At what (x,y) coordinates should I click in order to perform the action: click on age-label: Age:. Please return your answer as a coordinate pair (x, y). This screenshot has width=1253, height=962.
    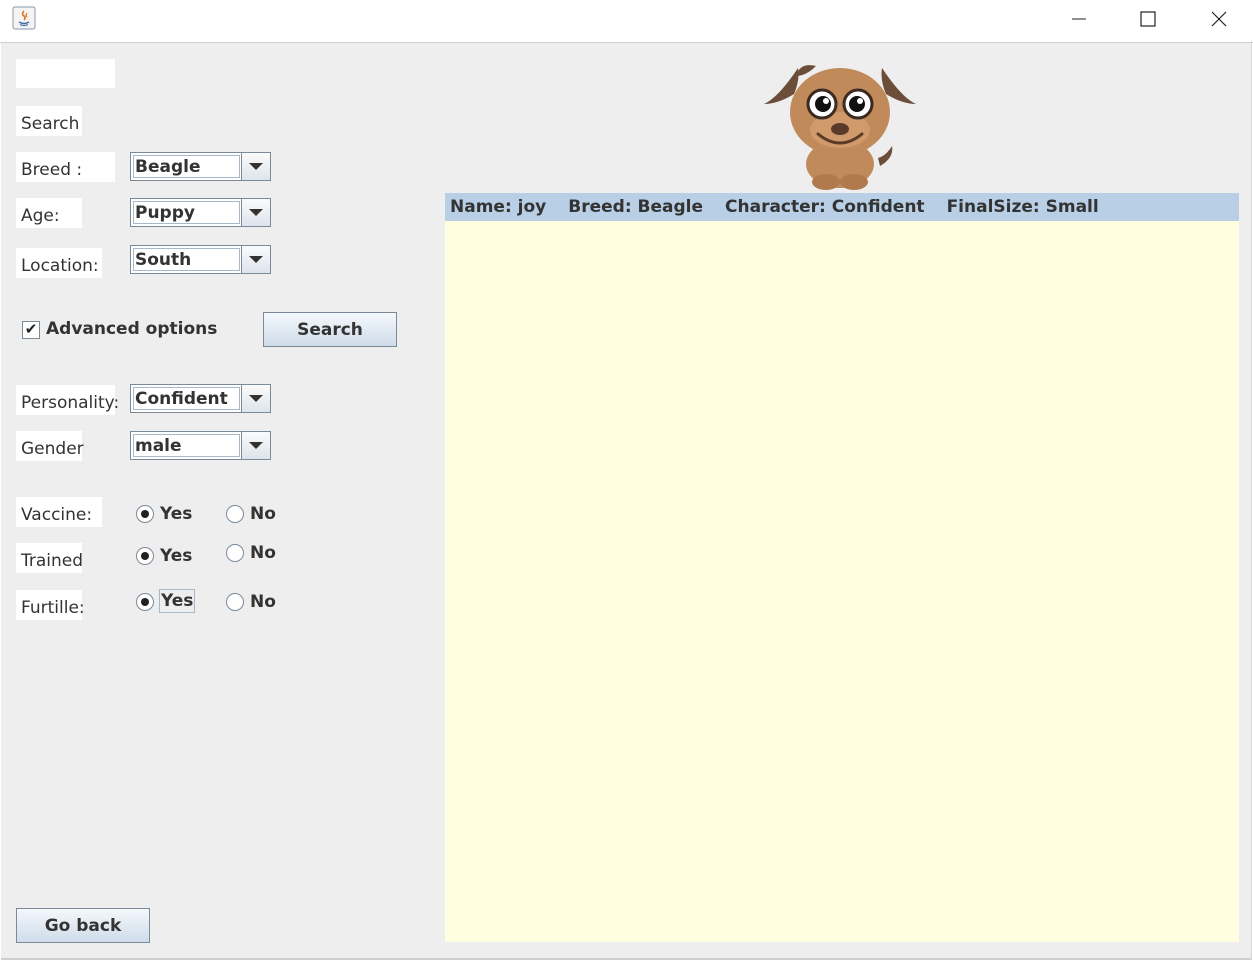
    Looking at the image, I should click on (49, 213).